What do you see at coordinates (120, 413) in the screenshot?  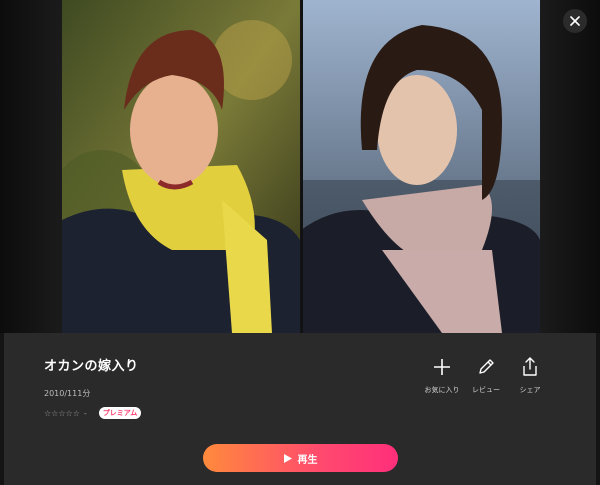 I see `premium-badge: プレミアム` at bounding box center [120, 413].